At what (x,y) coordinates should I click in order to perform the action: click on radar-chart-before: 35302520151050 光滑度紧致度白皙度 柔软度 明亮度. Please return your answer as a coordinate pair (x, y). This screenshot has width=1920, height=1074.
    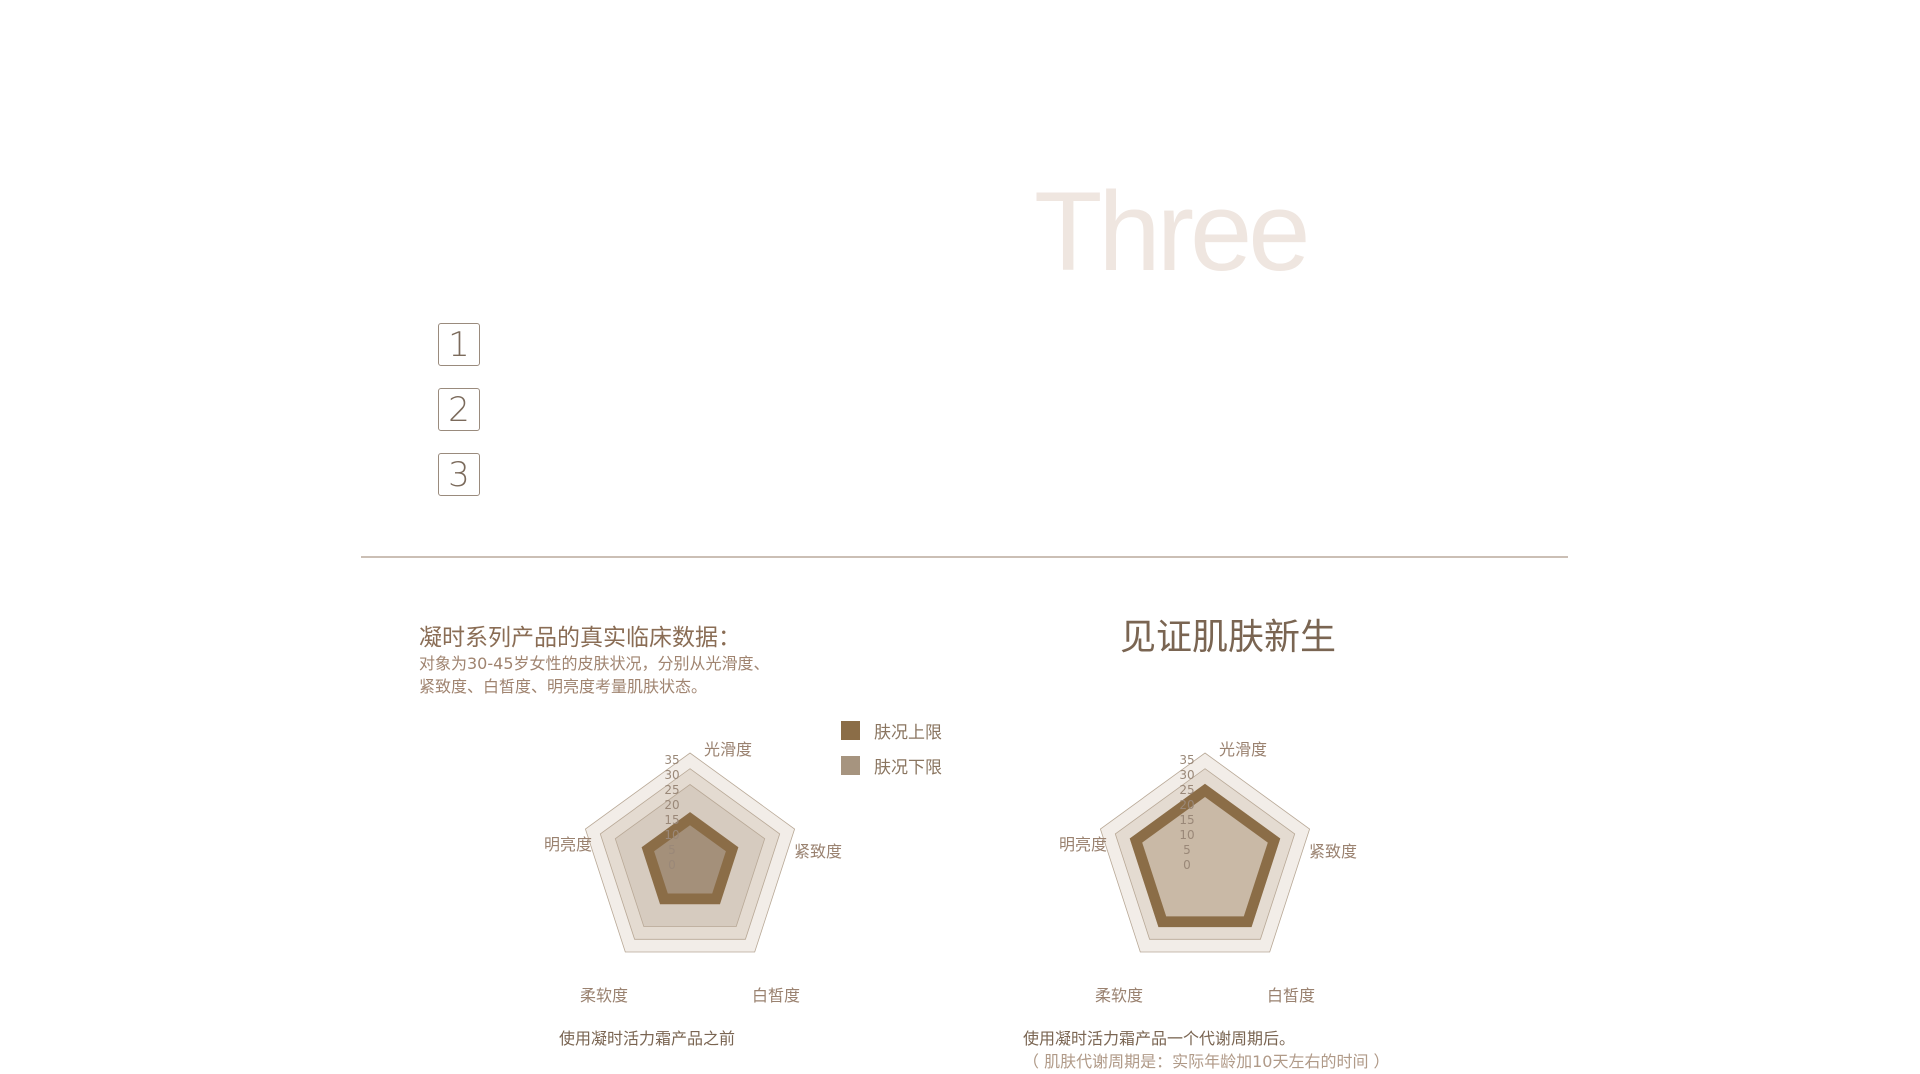
    Looking at the image, I should click on (693, 872).